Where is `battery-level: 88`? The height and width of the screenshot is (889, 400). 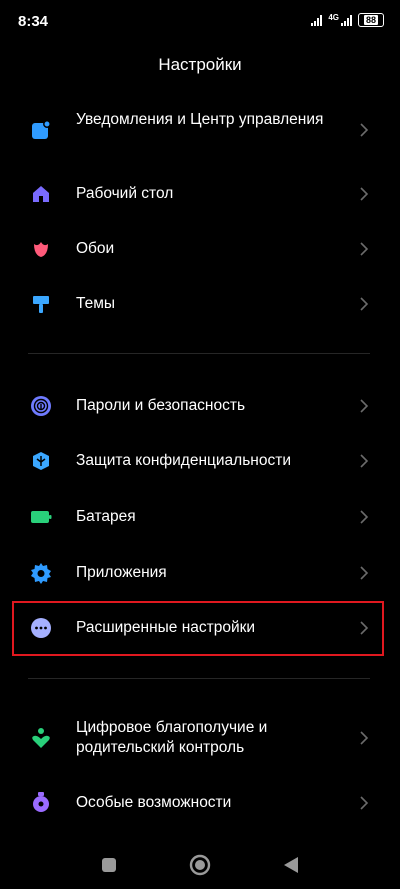 battery-level: 88 is located at coordinates (370, 20).